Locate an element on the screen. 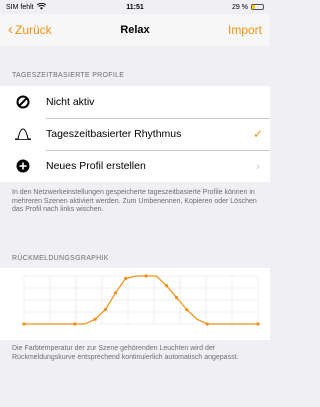 This screenshot has height=407, width=320. profile-row-rhythm: Tageszeitbasierter Rhythmus ✓ is located at coordinates (135, 134).